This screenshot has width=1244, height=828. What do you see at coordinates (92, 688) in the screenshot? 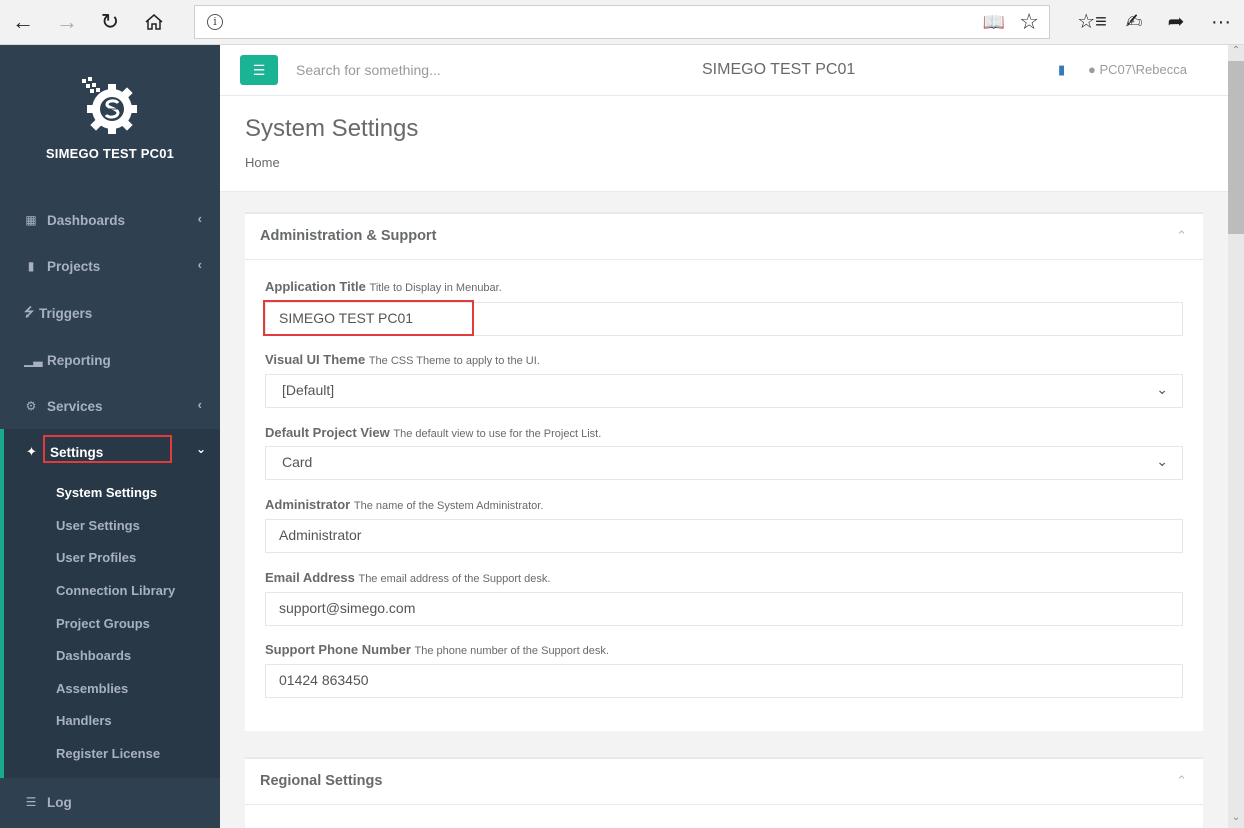
I see `sidebar-subitem-assemblies: Assemblies` at bounding box center [92, 688].